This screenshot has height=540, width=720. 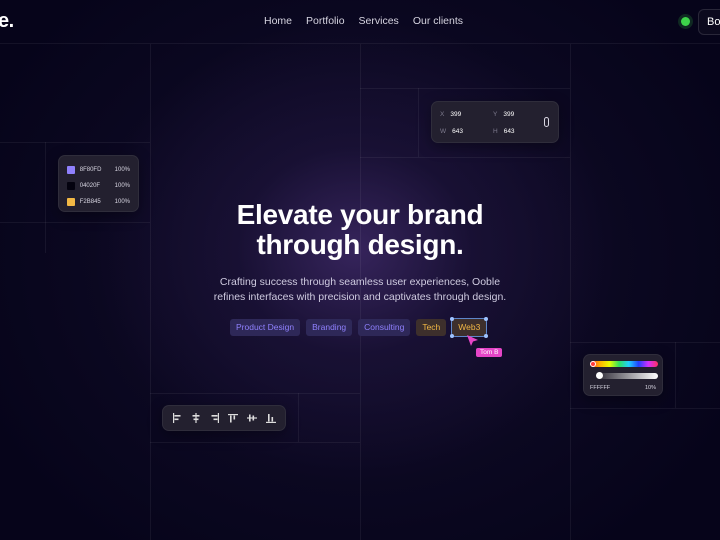 I want to click on swatch-row: 8F80FD 100%, so click(x=98, y=170).